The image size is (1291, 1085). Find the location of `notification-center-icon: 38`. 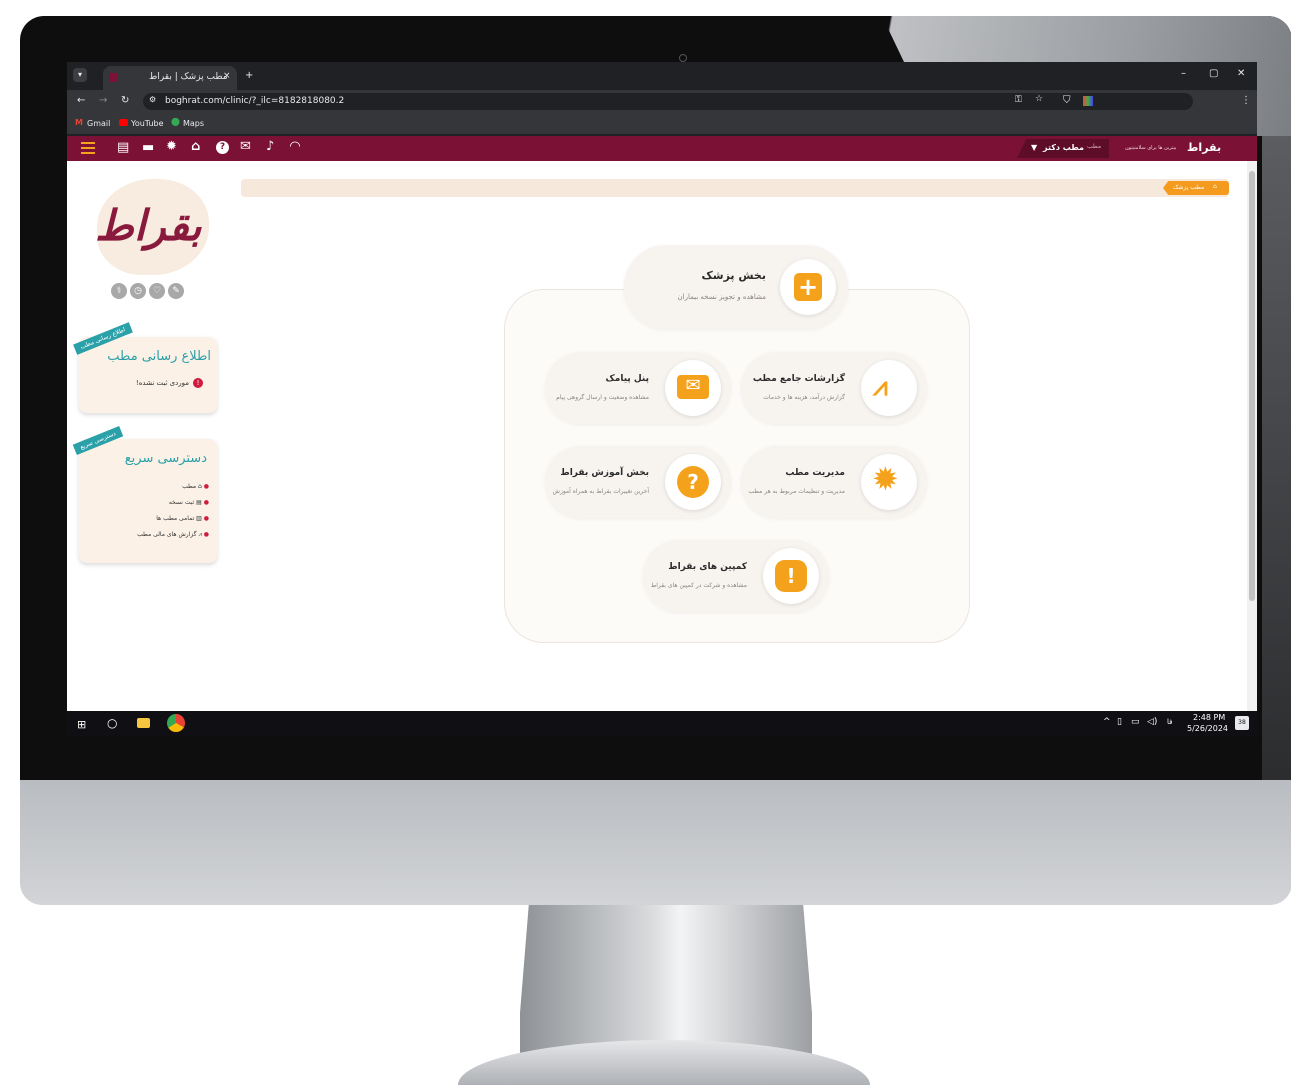

notification-center-icon: 38 is located at coordinates (1242, 723).